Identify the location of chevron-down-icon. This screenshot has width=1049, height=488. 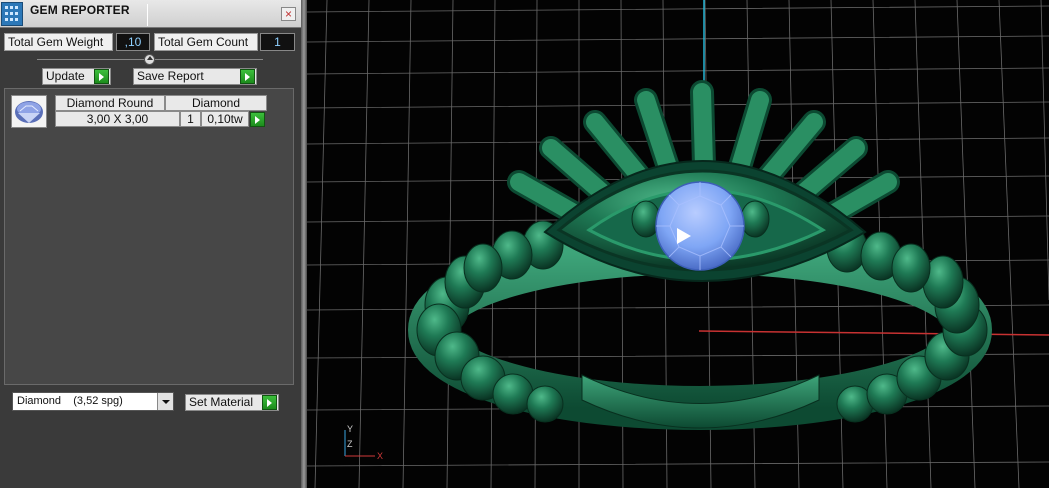
(165, 401).